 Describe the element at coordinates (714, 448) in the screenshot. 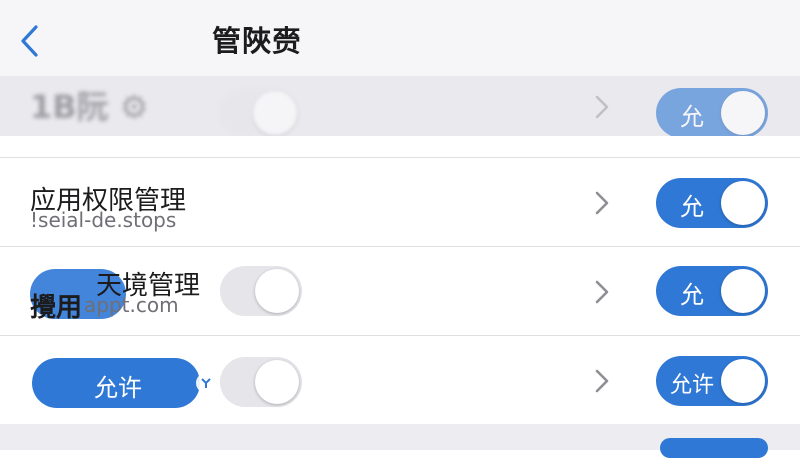

I see `permission-toggle-partial` at that location.